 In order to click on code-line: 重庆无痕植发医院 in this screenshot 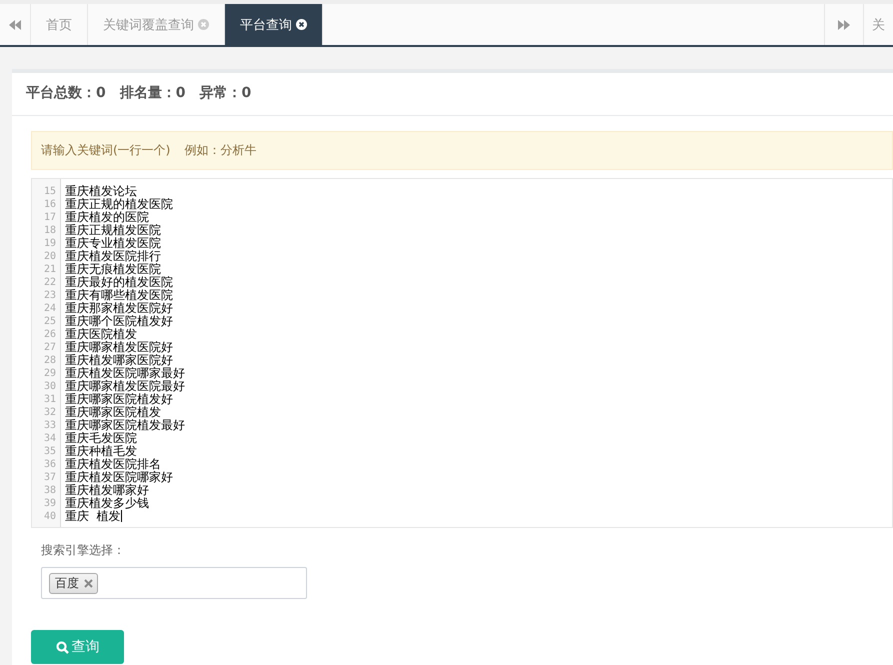, I will do `click(113, 269)`.